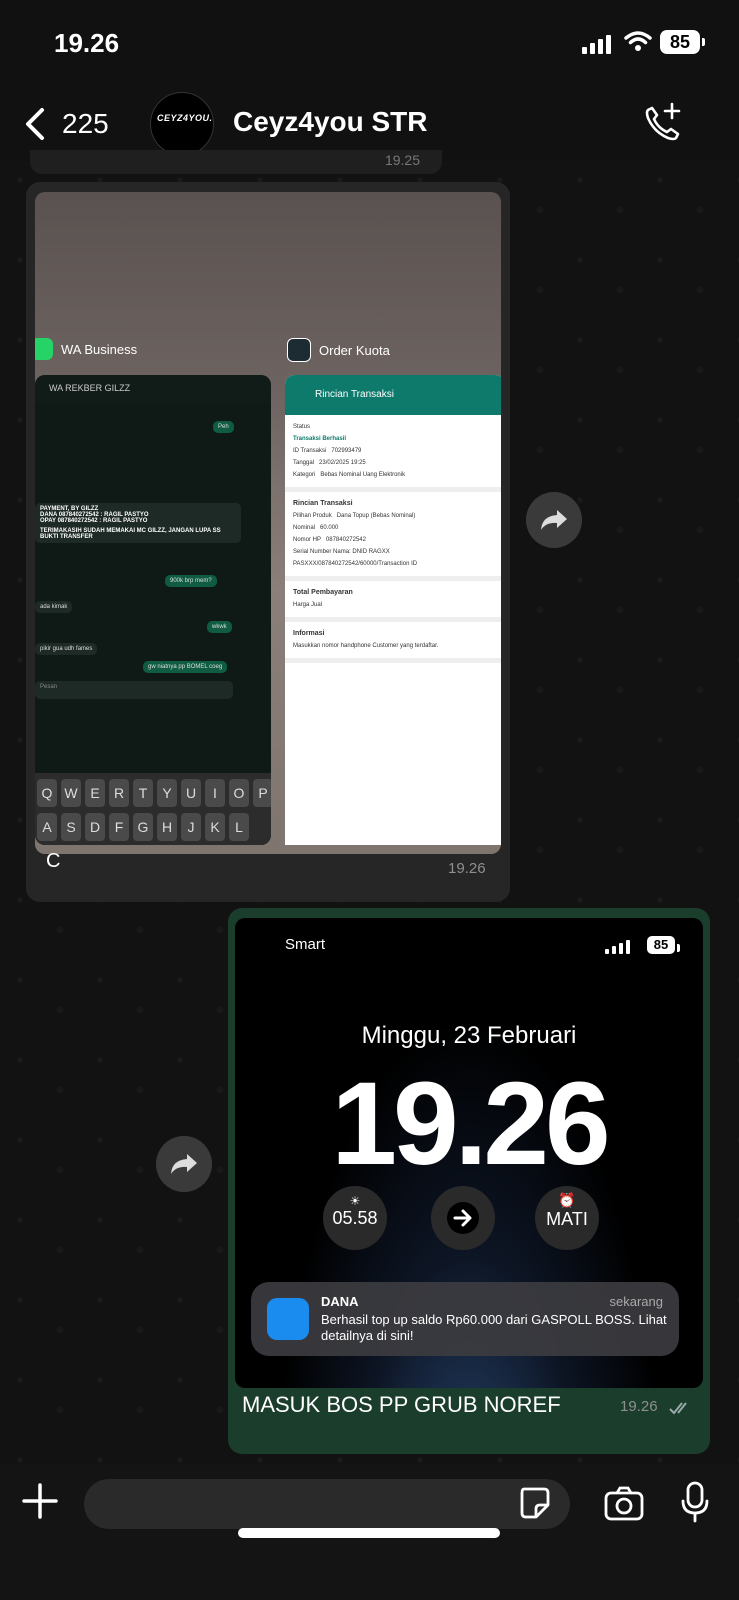 The image size is (739, 1600). Describe the element at coordinates (402, 160) in the screenshot. I see `message-time: 19.25` at that location.